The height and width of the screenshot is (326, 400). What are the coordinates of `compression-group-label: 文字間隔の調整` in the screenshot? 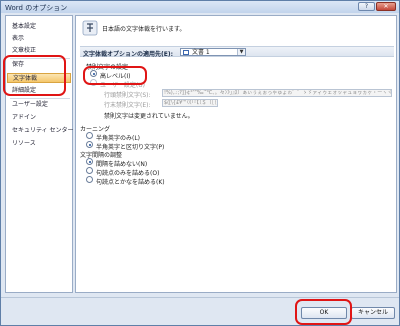 It's located at (101, 155).